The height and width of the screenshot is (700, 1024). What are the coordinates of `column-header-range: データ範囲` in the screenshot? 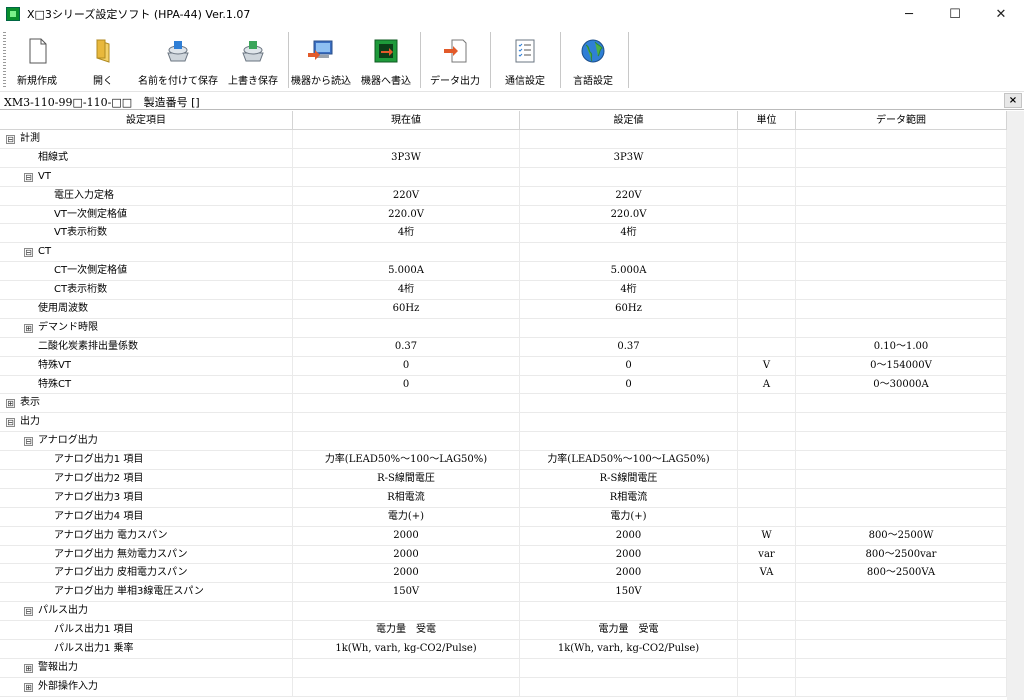 It's located at (901, 120).